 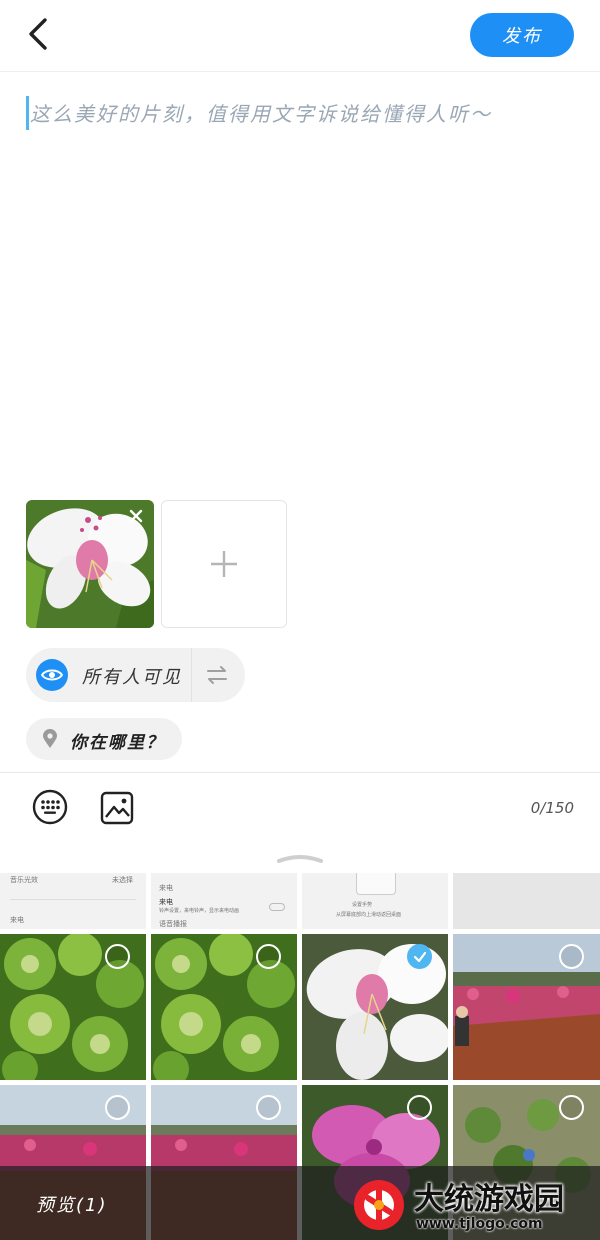 I want to click on location-label: 你在哪里？, so click(x=117, y=743).